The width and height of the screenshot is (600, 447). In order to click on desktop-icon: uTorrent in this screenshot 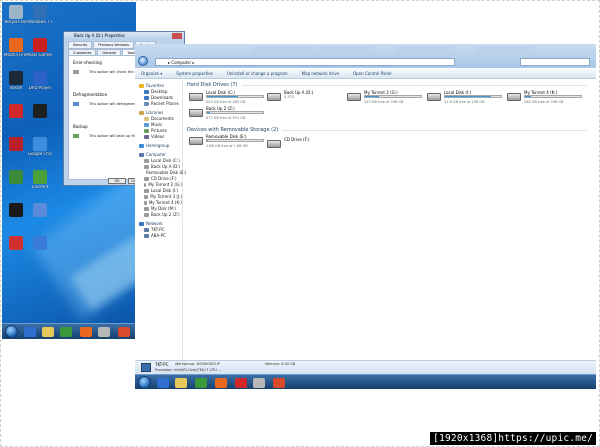, I will do `click(40, 180)`.